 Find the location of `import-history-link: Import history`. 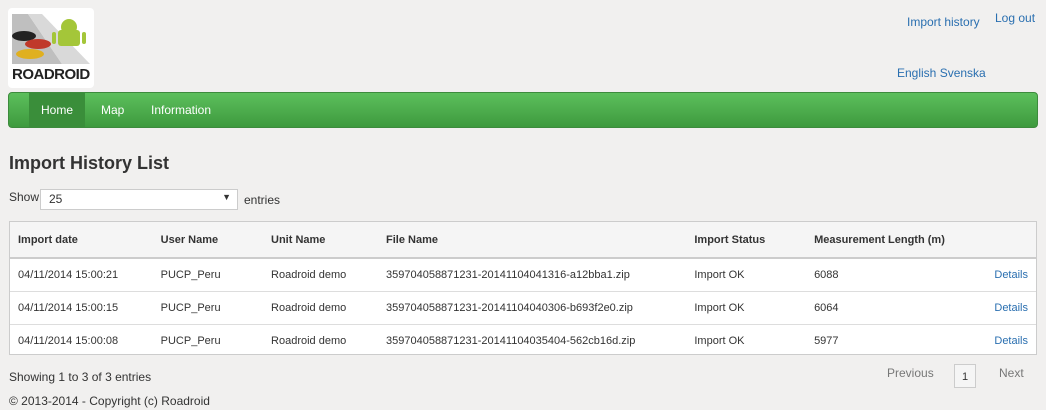

import-history-link: Import history is located at coordinates (943, 22).